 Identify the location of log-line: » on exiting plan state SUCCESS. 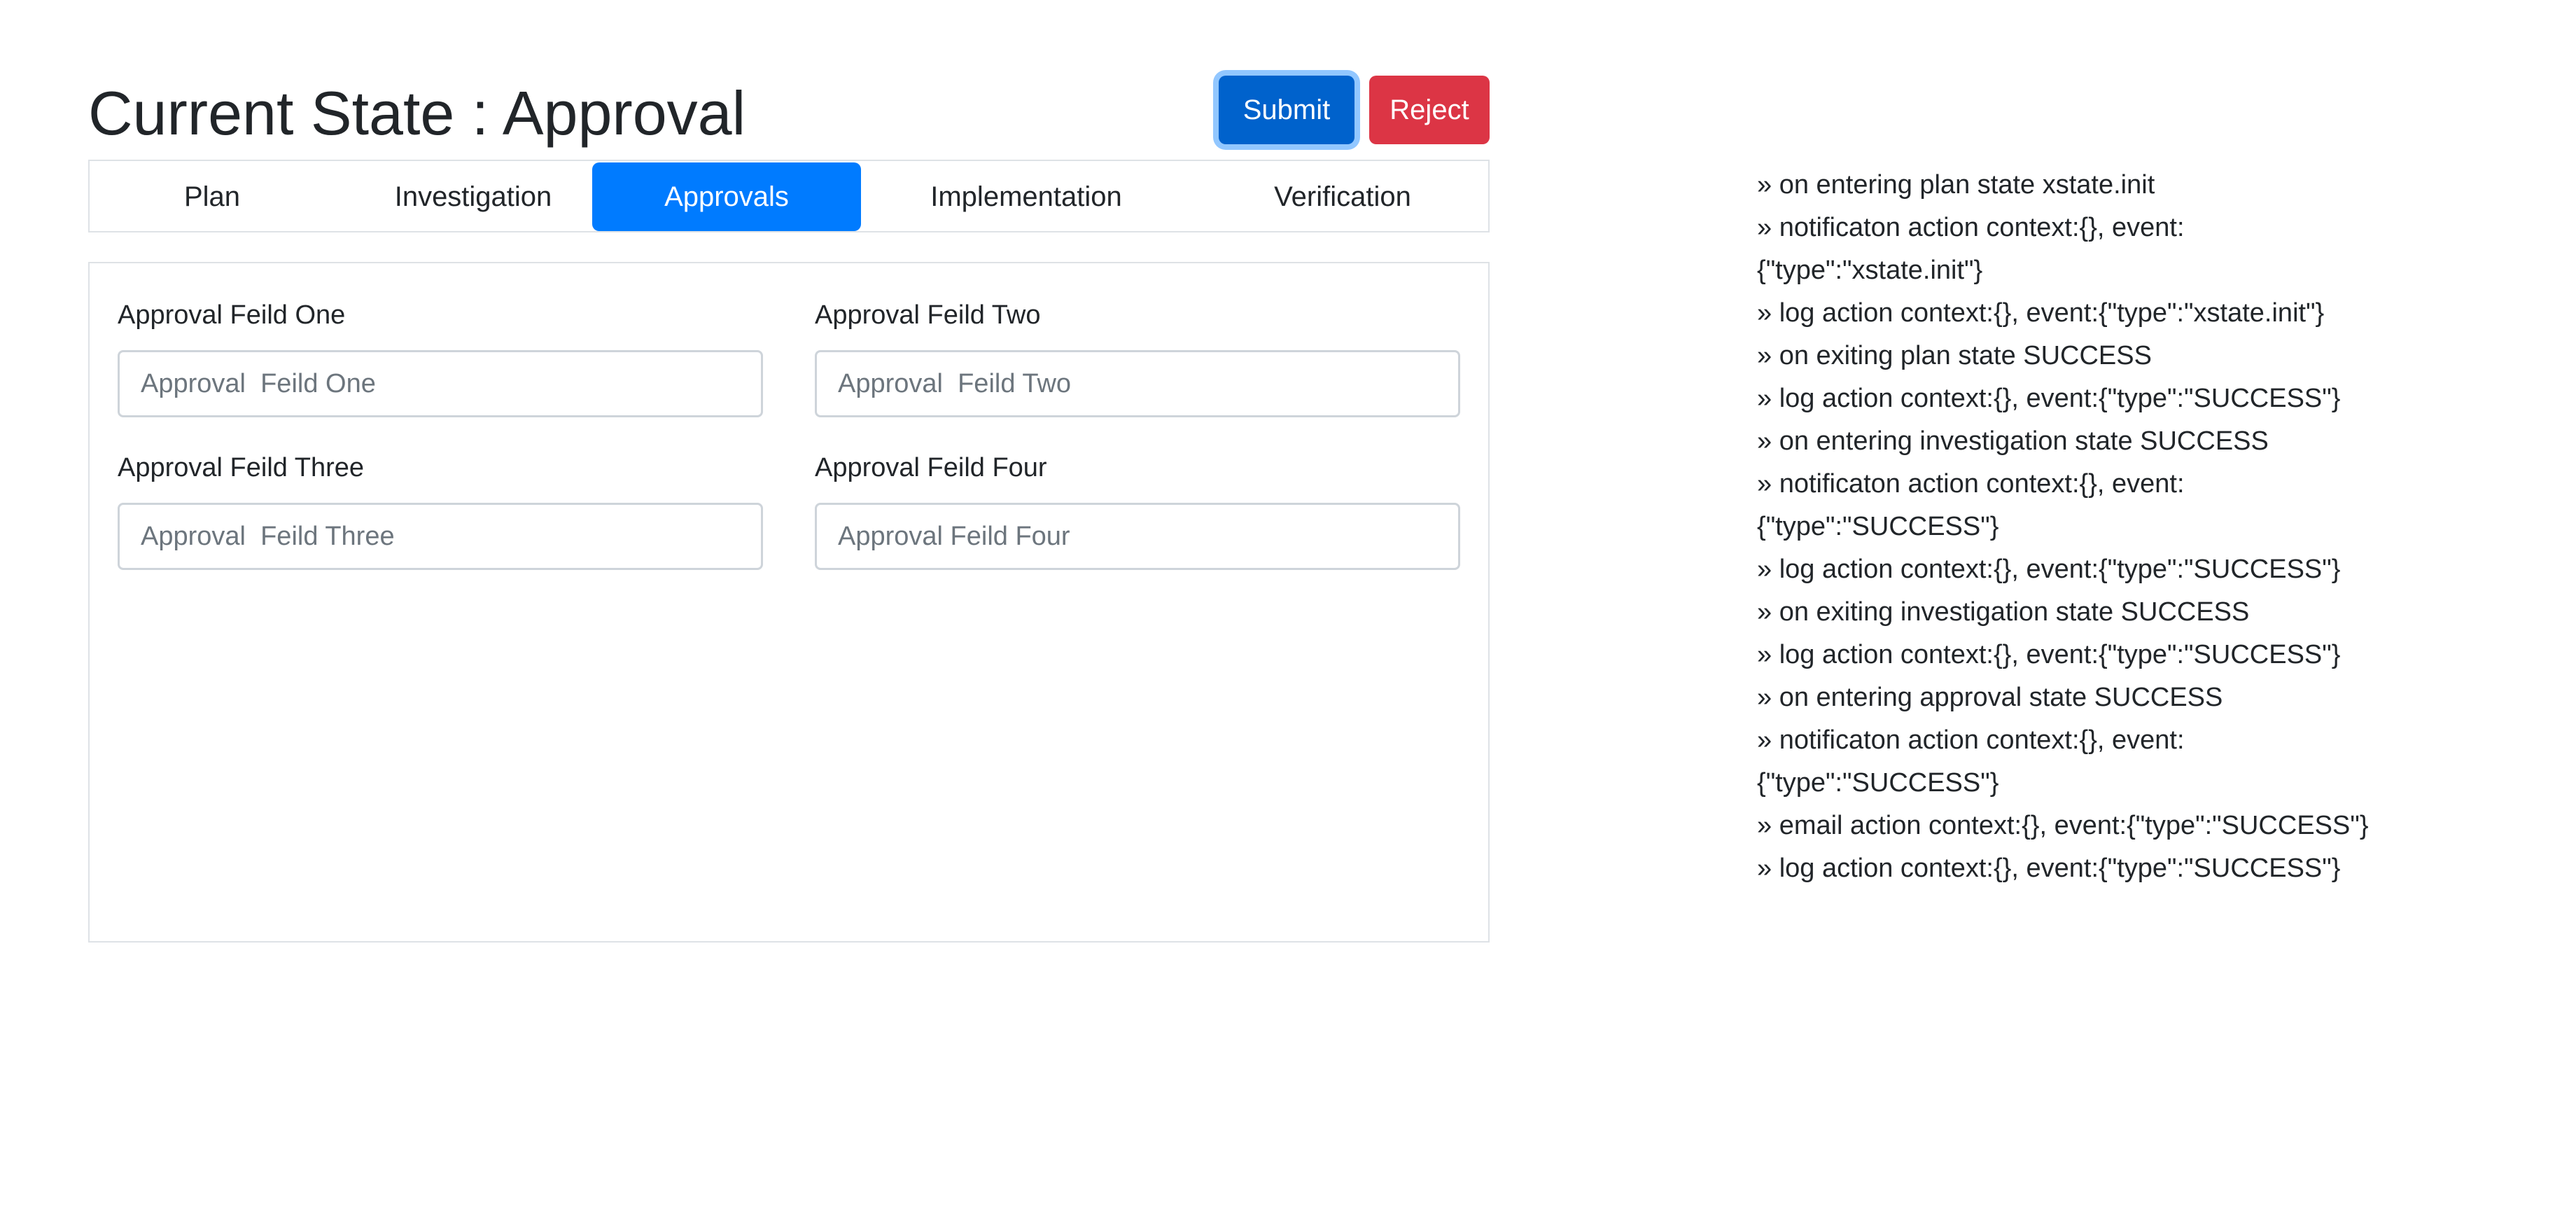
(1954, 356).